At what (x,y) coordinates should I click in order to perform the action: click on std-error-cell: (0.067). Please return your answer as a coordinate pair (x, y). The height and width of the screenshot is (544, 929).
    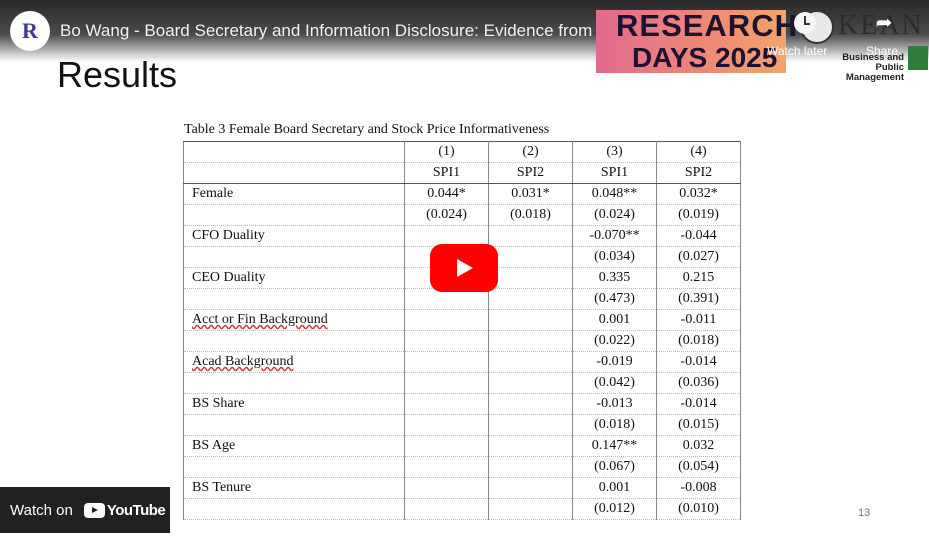
    Looking at the image, I should click on (614, 467).